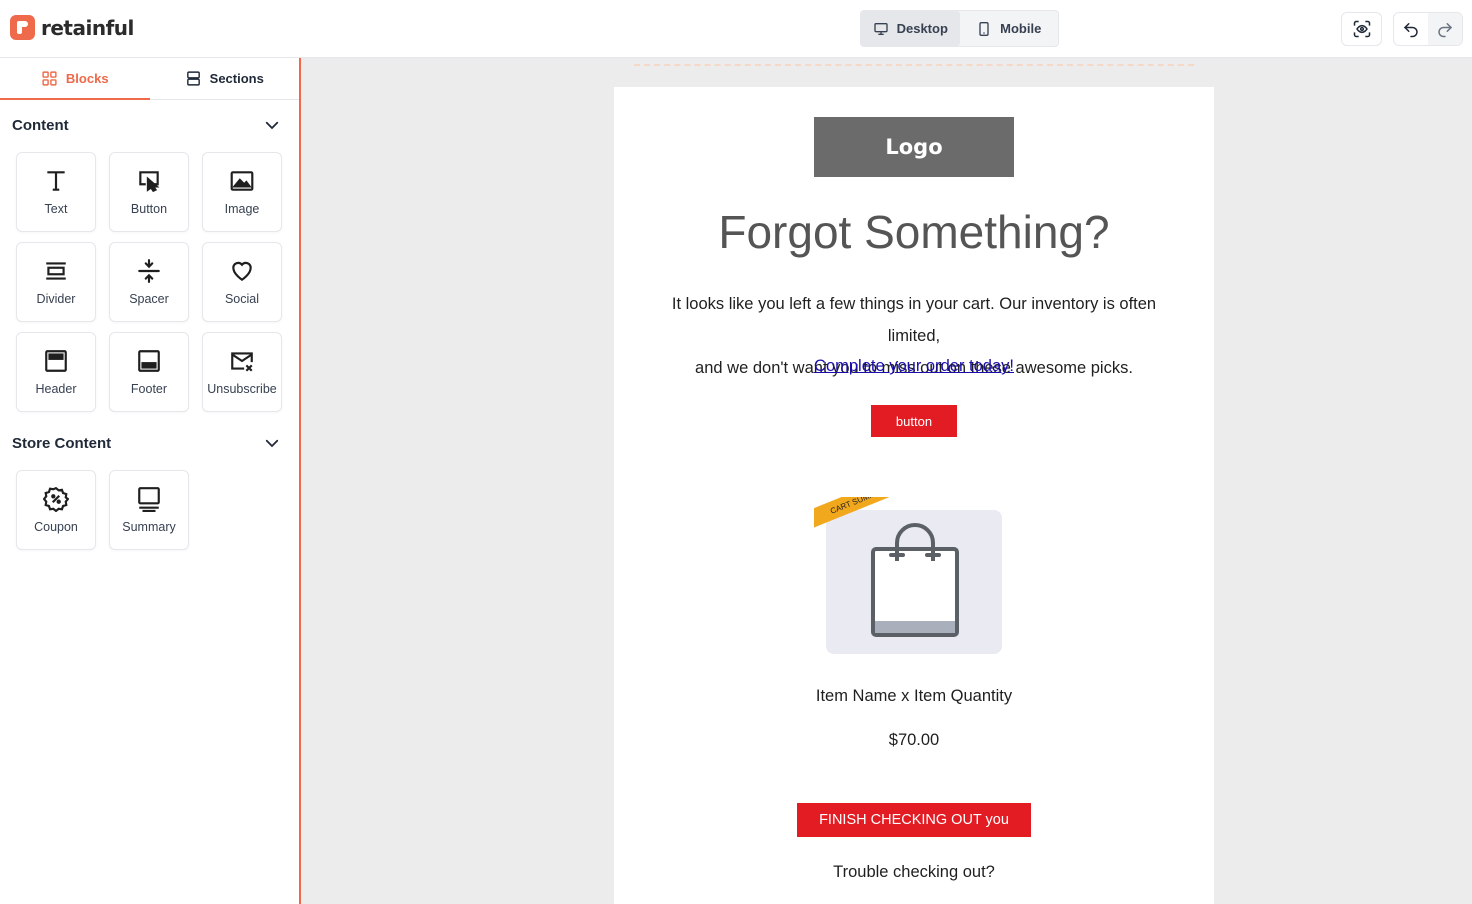 The height and width of the screenshot is (904, 1472). I want to click on block-button: Button, so click(149, 192).